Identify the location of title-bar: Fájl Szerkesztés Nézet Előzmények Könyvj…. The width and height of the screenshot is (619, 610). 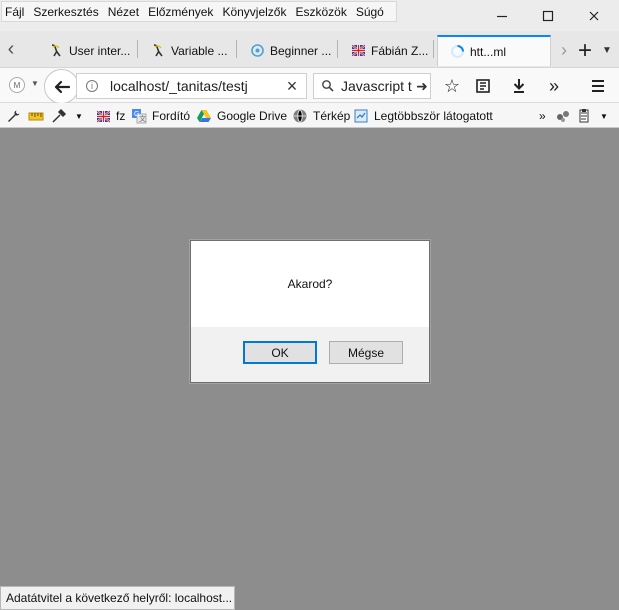
(309, 15).